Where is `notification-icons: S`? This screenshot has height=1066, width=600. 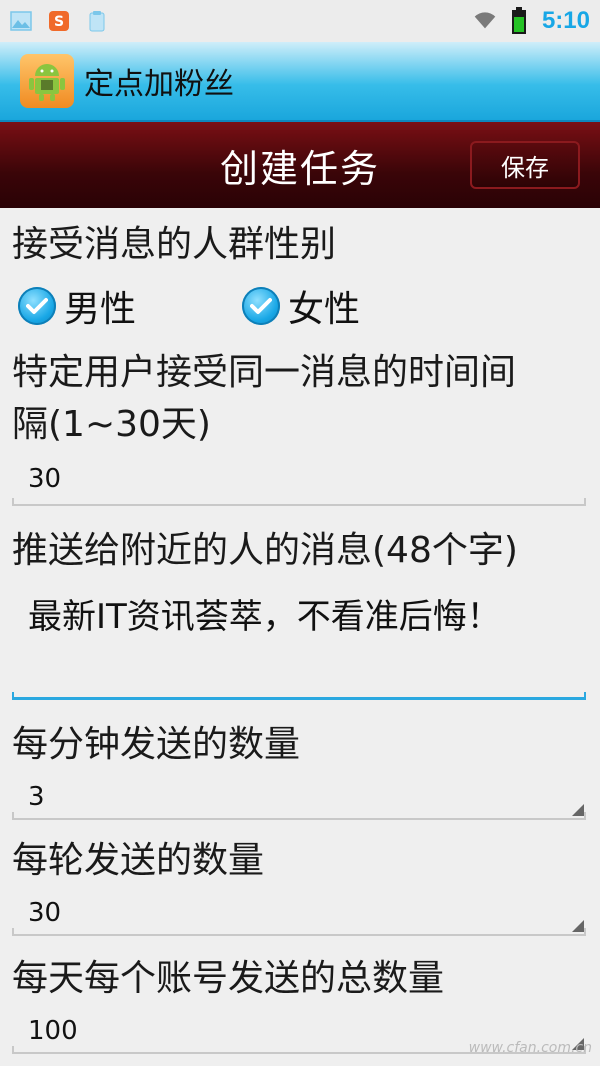
notification-icons: S is located at coordinates (59, 21).